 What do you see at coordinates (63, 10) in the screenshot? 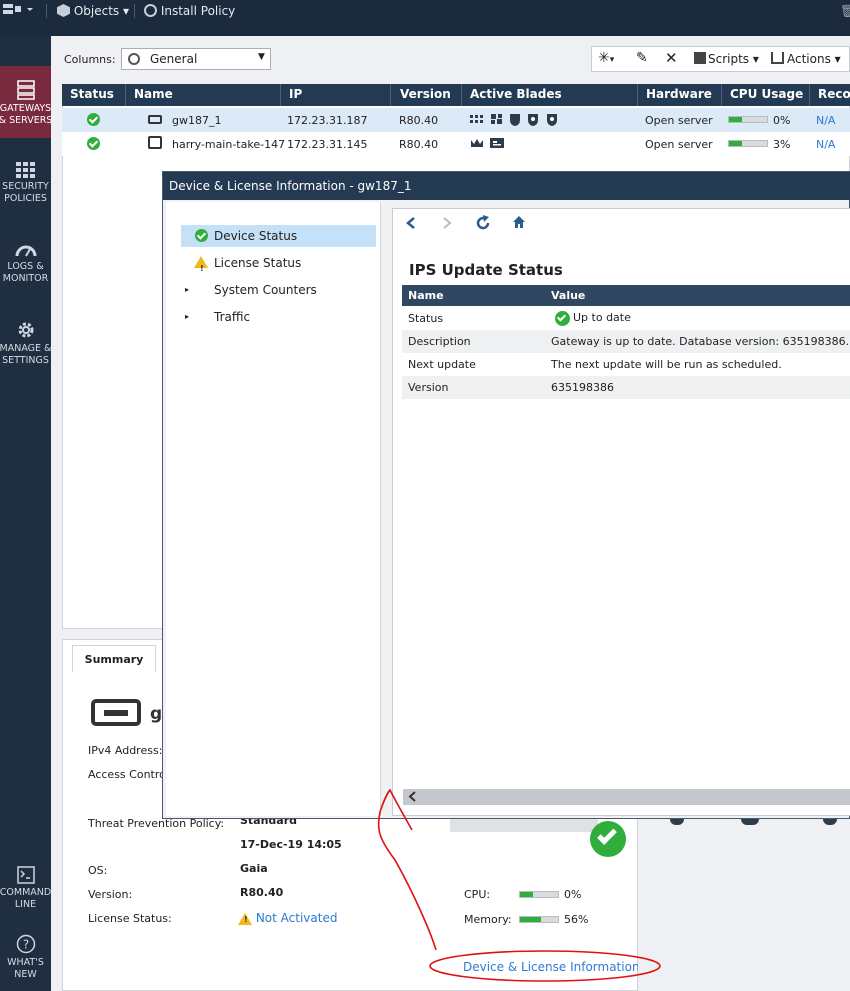
I see `cube-icon` at bounding box center [63, 10].